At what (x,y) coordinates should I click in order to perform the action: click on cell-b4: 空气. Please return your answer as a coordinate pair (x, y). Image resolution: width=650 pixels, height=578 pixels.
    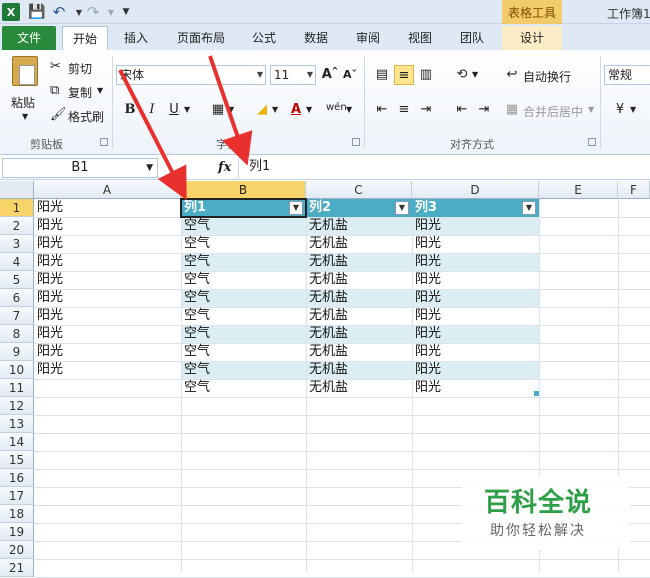
    Looking at the image, I should click on (243, 262).